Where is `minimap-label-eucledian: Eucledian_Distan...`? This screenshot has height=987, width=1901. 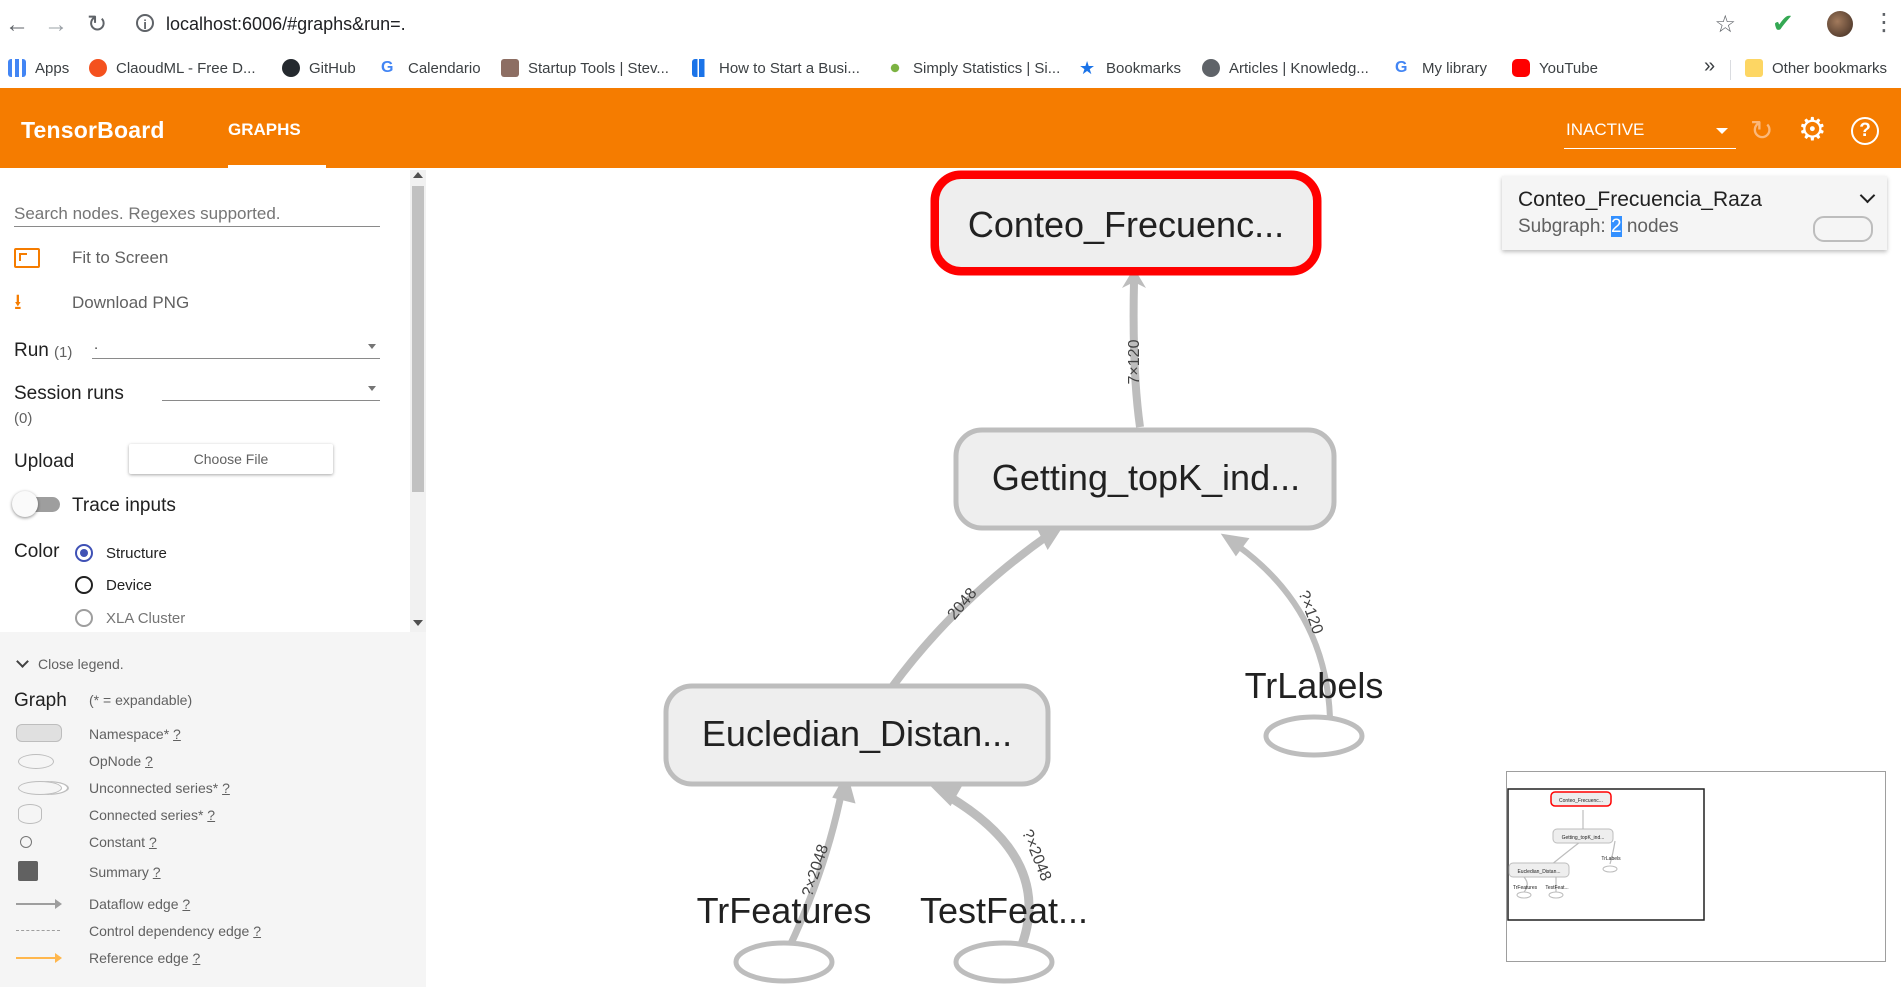 minimap-label-eucledian: Eucledian_Distan... is located at coordinates (1538, 872).